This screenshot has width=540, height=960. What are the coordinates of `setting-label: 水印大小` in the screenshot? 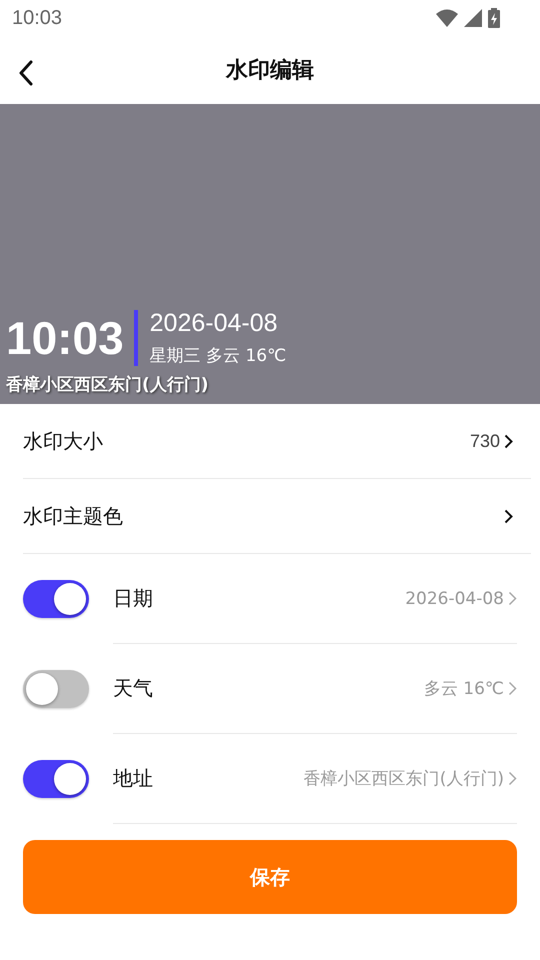 It's located at (63, 441).